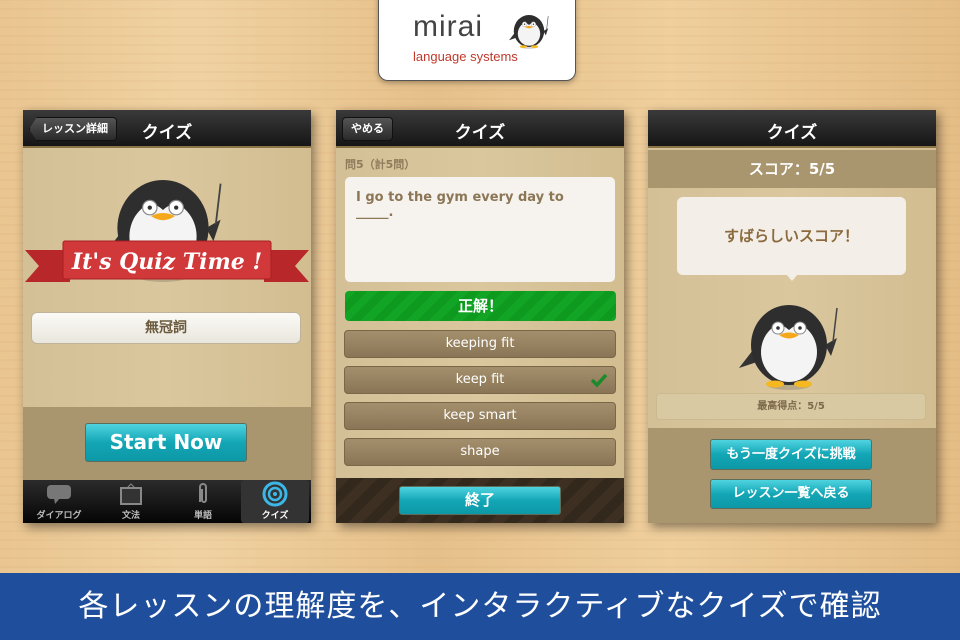 This screenshot has height=640, width=960. Describe the element at coordinates (788, 347) in the screenshot. I see `penguin-mascot-icon` at that location.